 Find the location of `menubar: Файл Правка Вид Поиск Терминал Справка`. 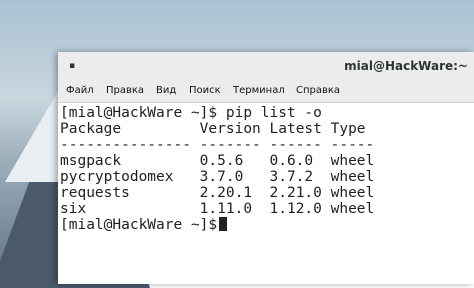

menubar: Файл Правка Вид Поиск Терминал Справка is located at coordinates (266, 92).